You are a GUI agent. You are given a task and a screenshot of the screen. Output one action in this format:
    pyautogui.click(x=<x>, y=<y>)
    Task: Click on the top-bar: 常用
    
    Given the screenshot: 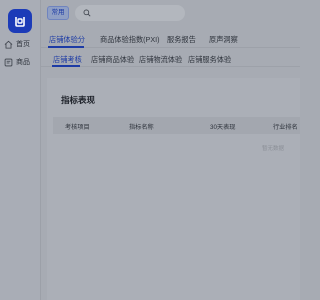 What is the action you would take?
    pyautogui.click(x=170, y=14)
    